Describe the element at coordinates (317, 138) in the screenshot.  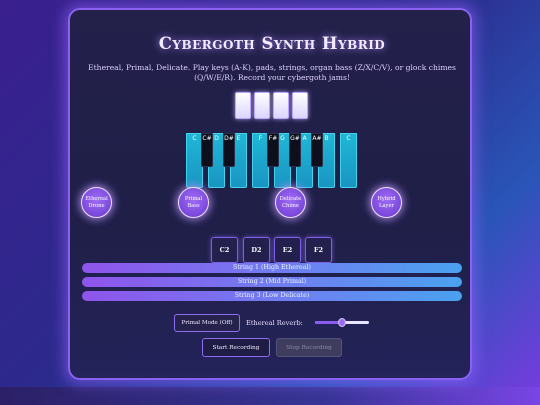
I see `key-label: A#` at that location.